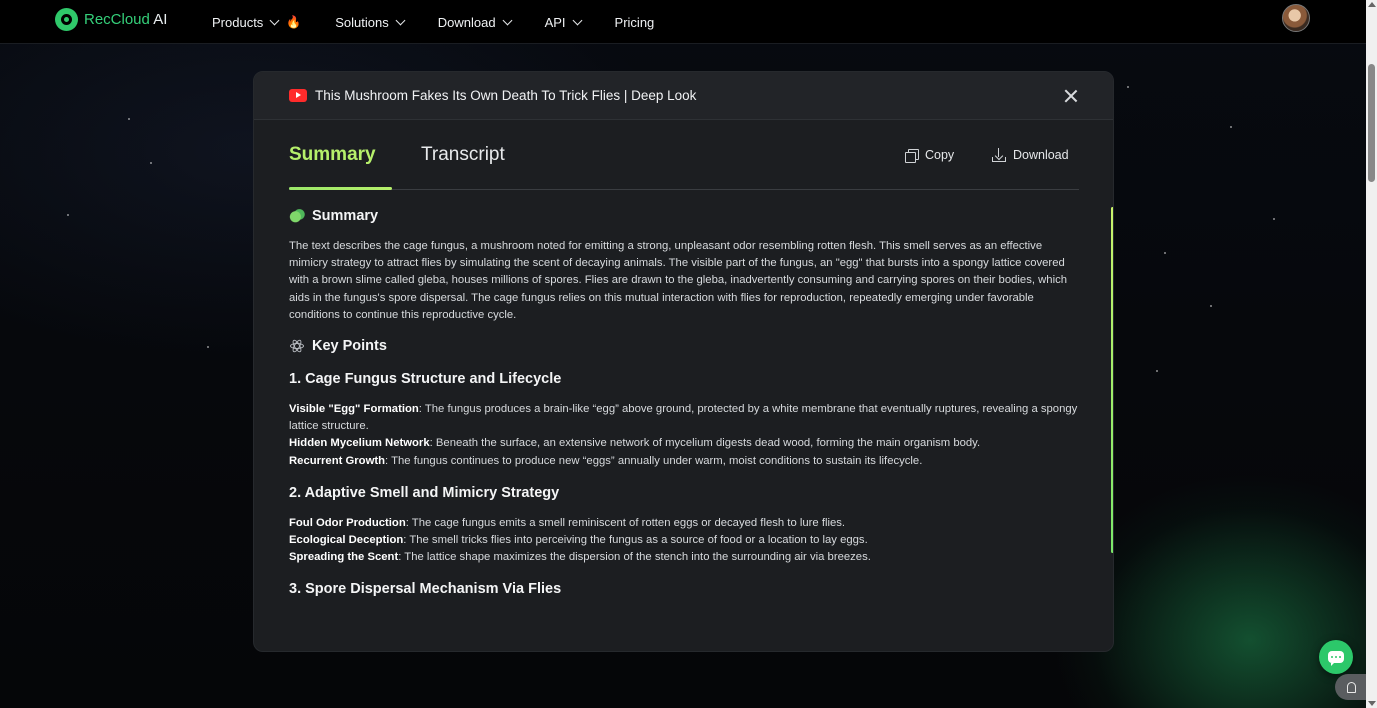  I want to click on notification-tab, so click(1351, 687).